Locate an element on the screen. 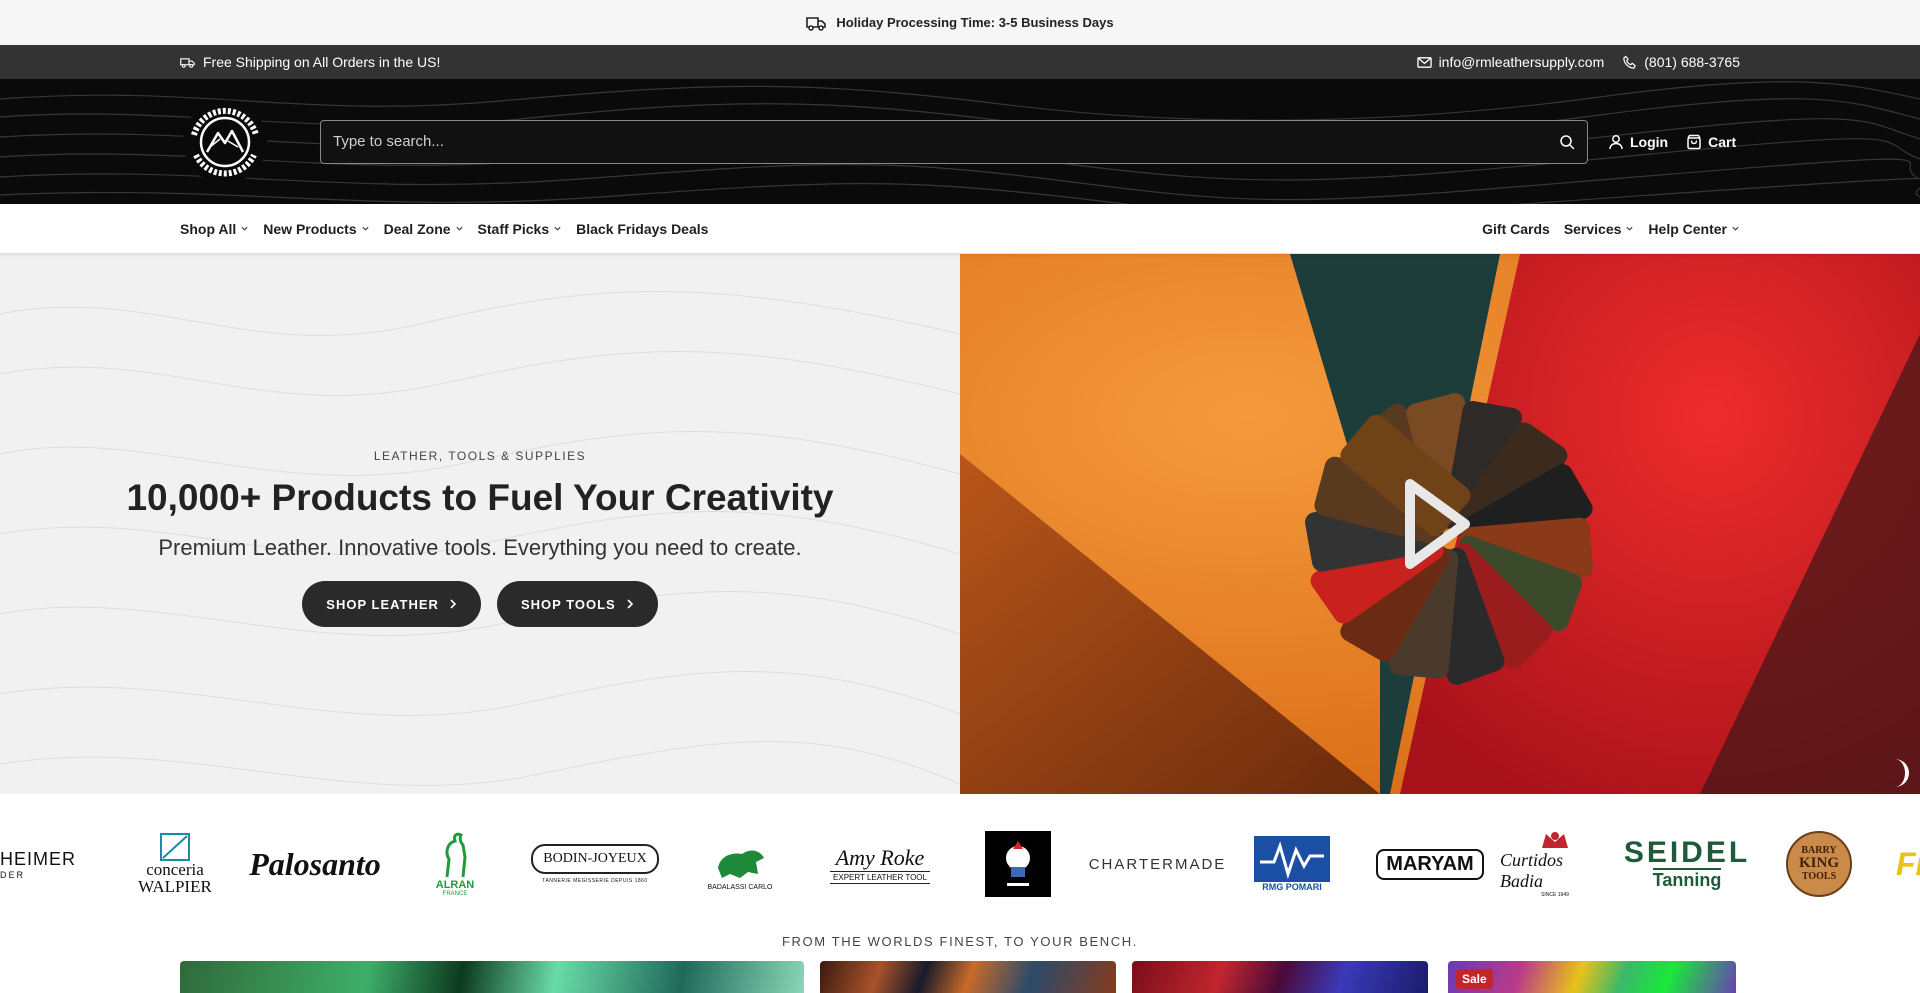  walpier-mark-icon is located at coordinates (175, 847).